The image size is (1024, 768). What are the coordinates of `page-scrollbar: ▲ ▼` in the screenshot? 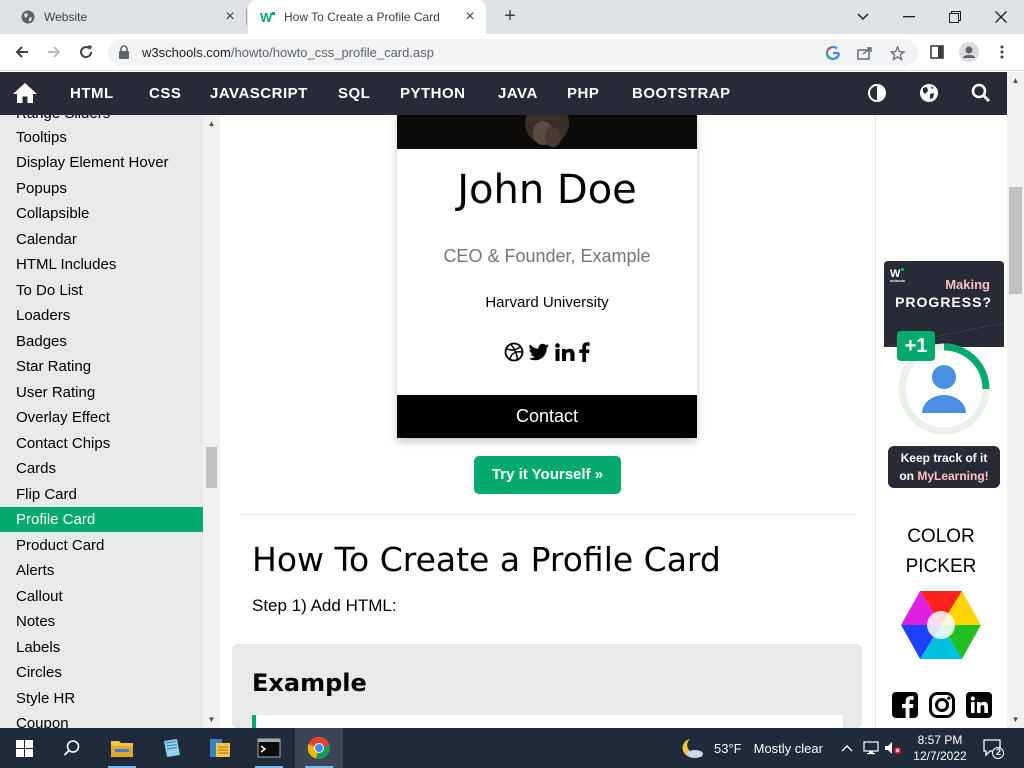 It's located at (1015, 400).